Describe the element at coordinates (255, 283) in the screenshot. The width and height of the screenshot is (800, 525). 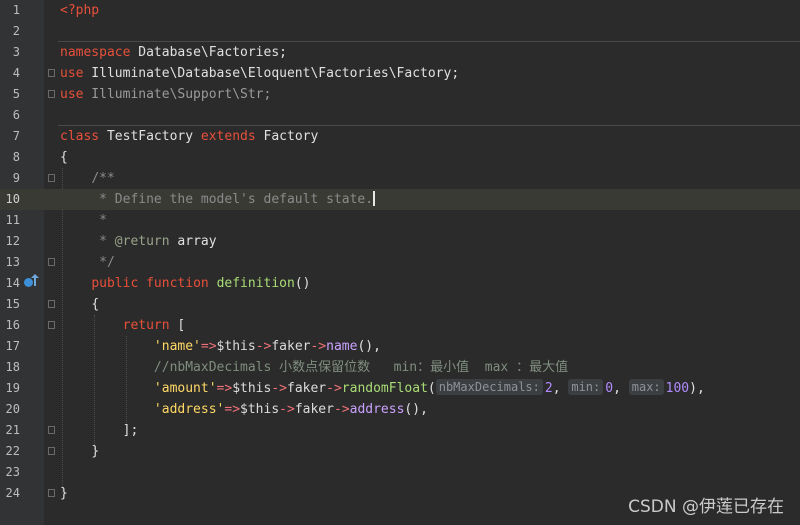
I see `function-name: definition` at that location.